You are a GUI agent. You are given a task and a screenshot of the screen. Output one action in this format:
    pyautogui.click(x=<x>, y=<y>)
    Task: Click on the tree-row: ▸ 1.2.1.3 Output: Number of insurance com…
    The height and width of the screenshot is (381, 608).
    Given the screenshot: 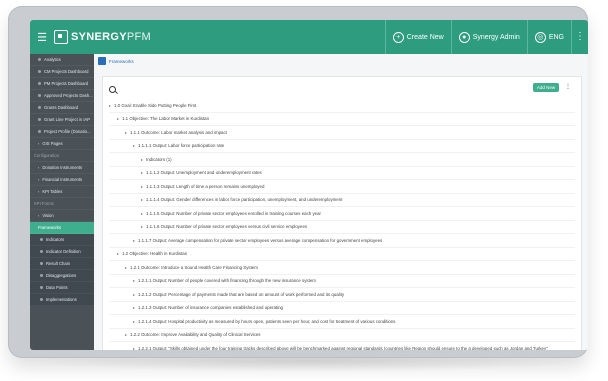 What is the action you would take?
    pyautogui.click(x=342, y=308)
    